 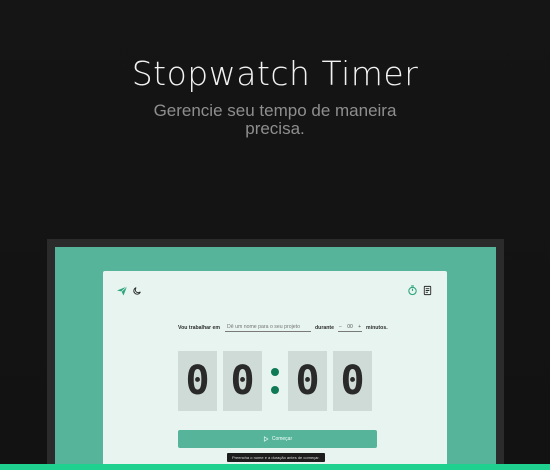 I want to click on project-name-input, so click(x=268, y=327).